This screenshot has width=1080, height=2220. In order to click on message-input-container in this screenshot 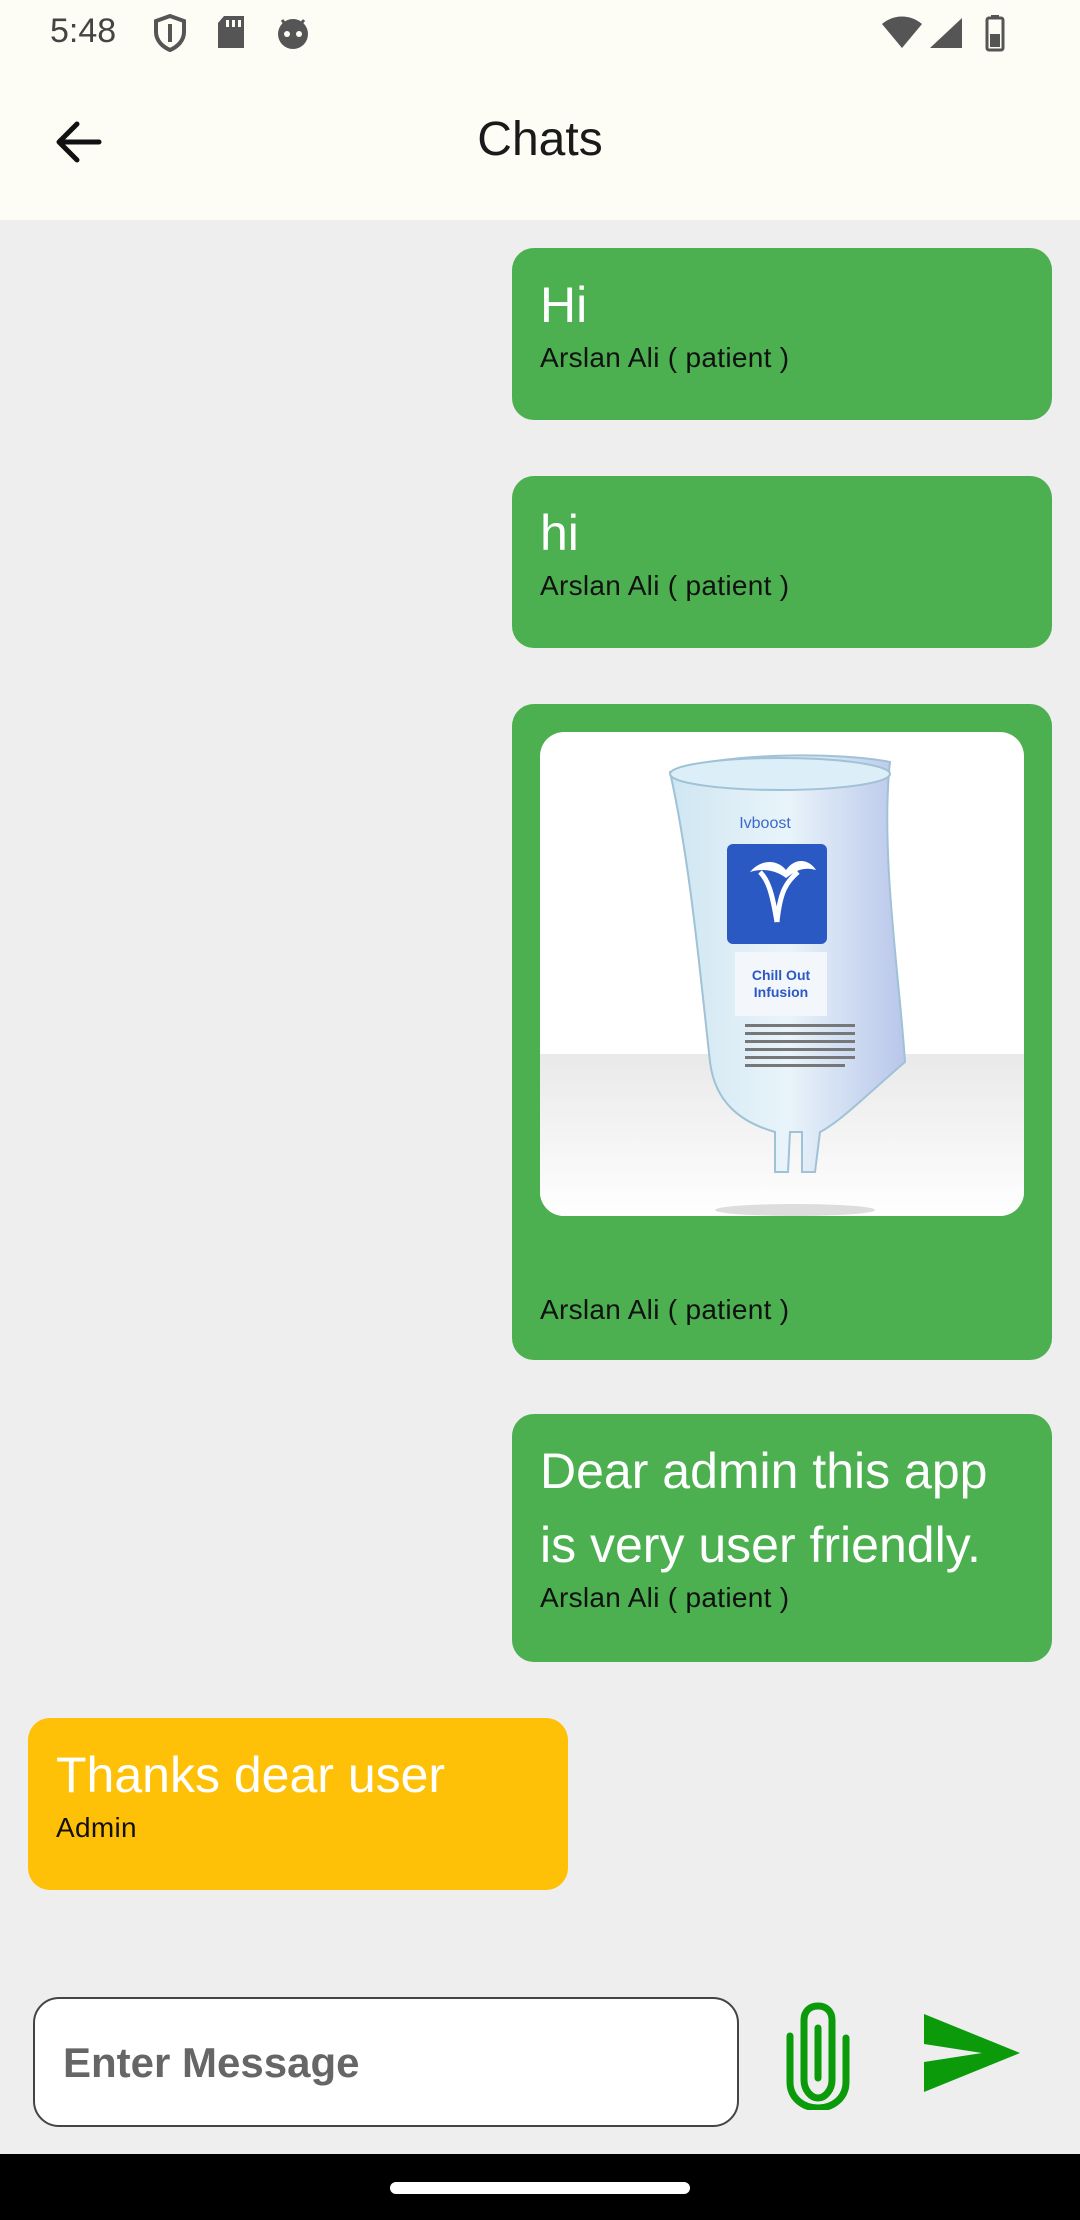, I will do `click(386, 2062)`.